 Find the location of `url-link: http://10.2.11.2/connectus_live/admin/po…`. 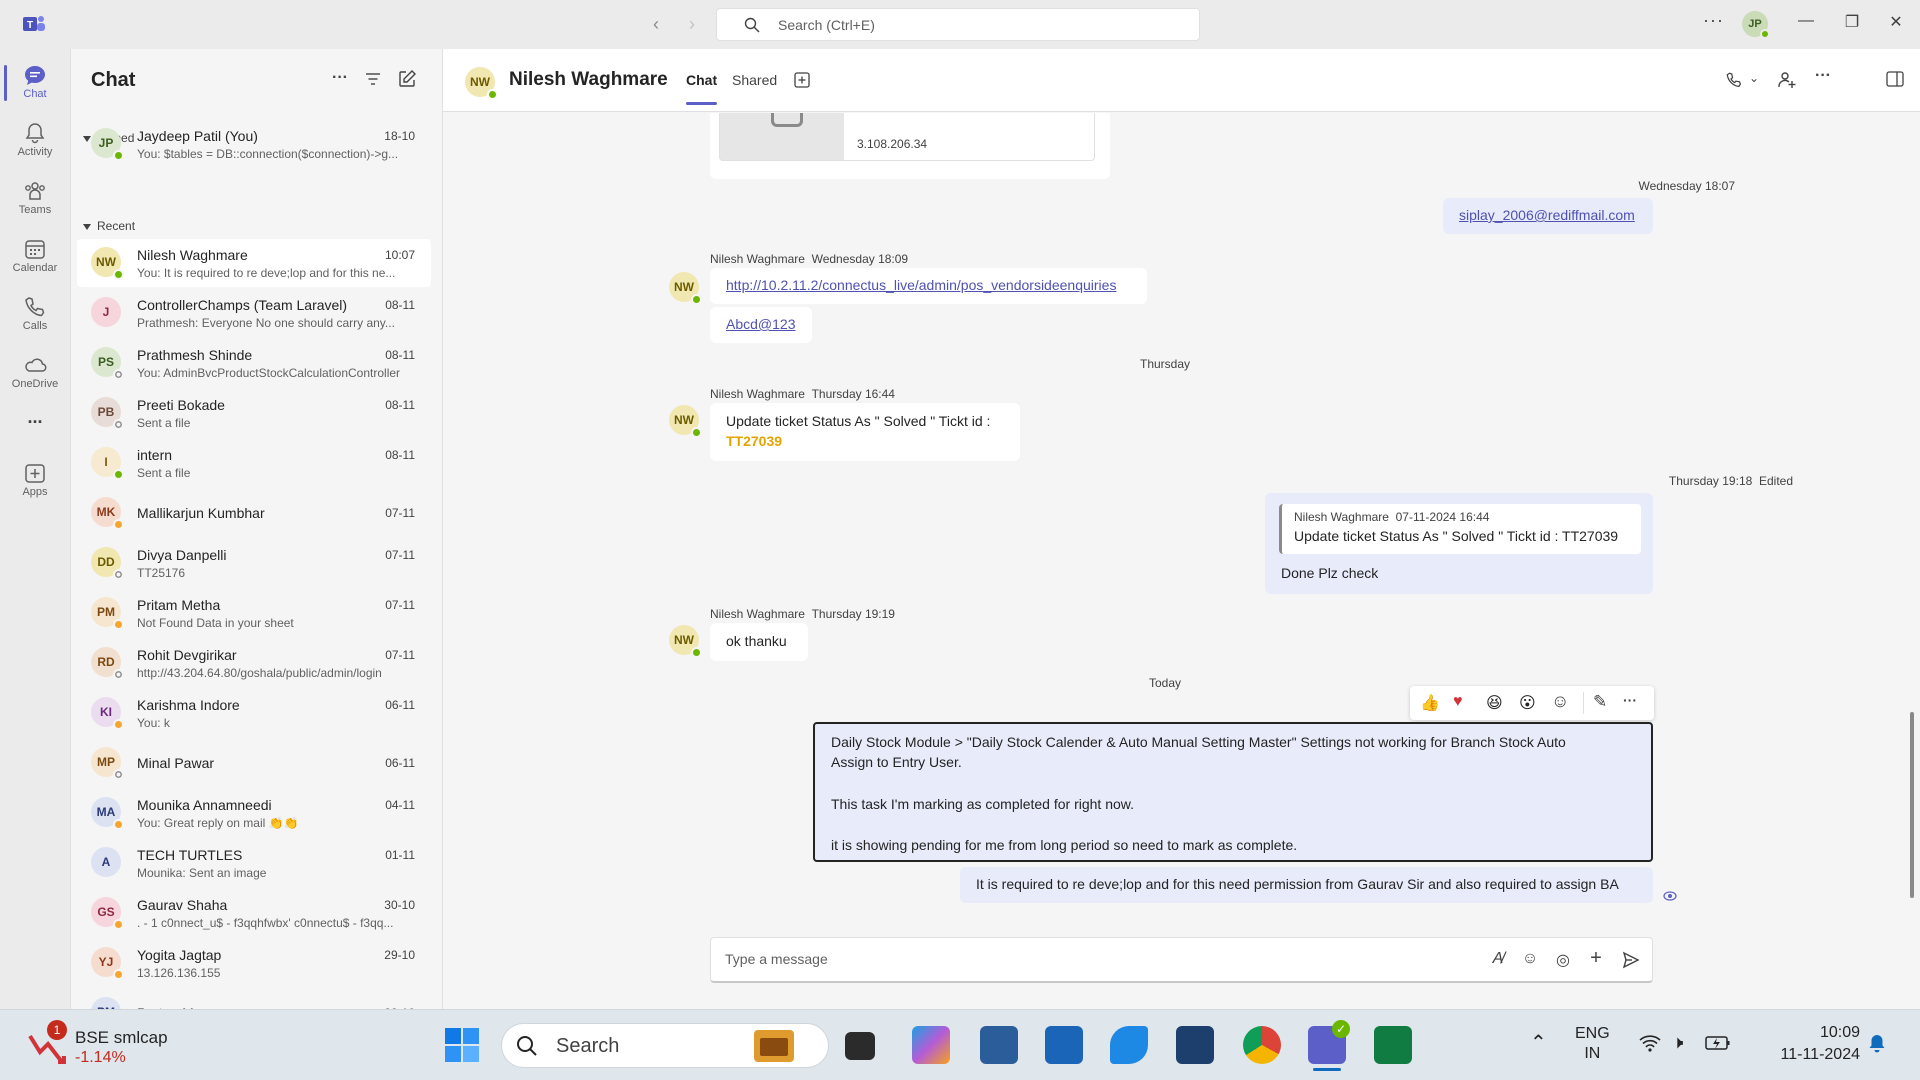

url-link: http://10.2.11.2/connectus_live/admin/po… is located at coordinates (921, 285).